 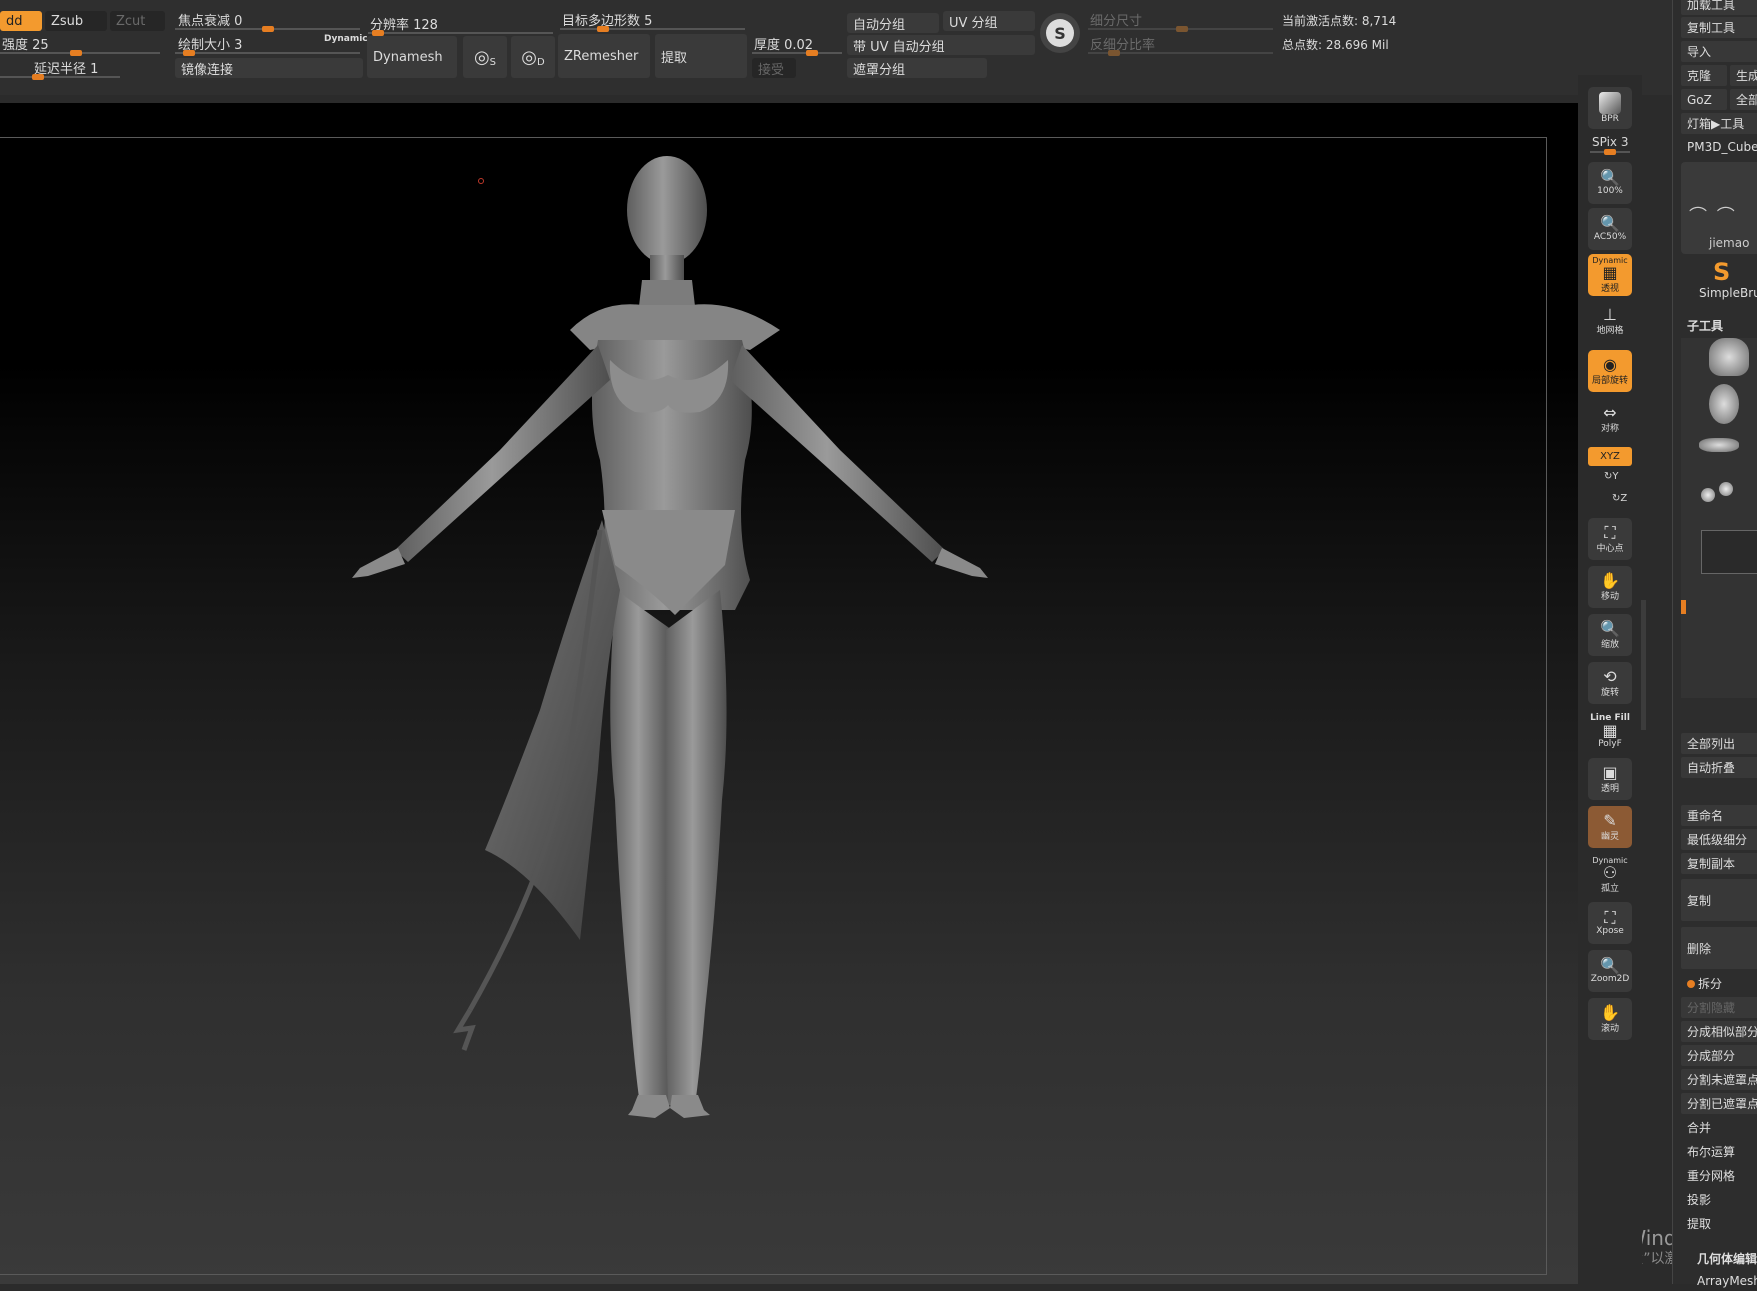 What do you see at coordinates (917, 68) in the screenshot?
I see `mask-groups-button: 遮罩分组` at bounding box center [917, 68].